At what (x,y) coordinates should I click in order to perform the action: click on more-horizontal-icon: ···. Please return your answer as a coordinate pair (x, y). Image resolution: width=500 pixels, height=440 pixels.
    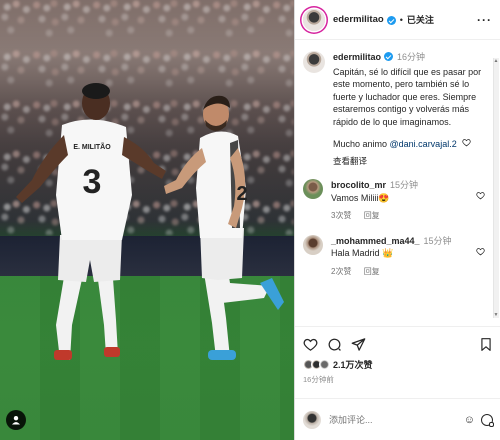
    Looking at the image, I should click on (484, 20).